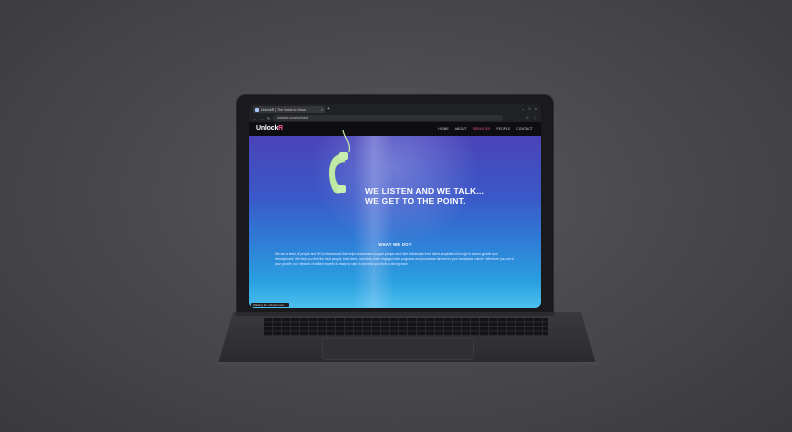 This screenshot has width=792, height=432. Describe the element at coordinates (536, 108) in the screenshot. I see `close-window-icon: ×` at that location.